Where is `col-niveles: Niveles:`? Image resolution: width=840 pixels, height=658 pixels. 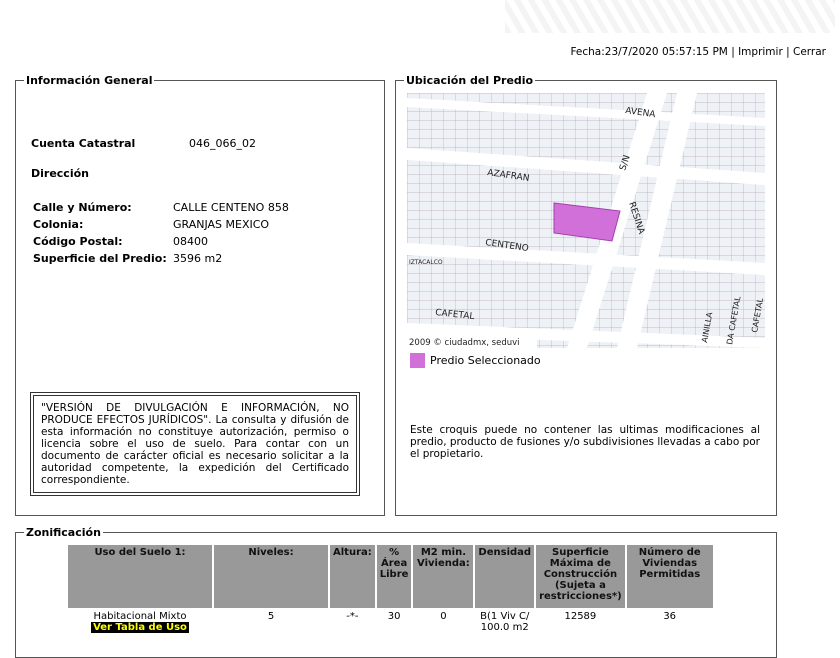
col-niveles: Niveles: is located at coordinates (271, 576).